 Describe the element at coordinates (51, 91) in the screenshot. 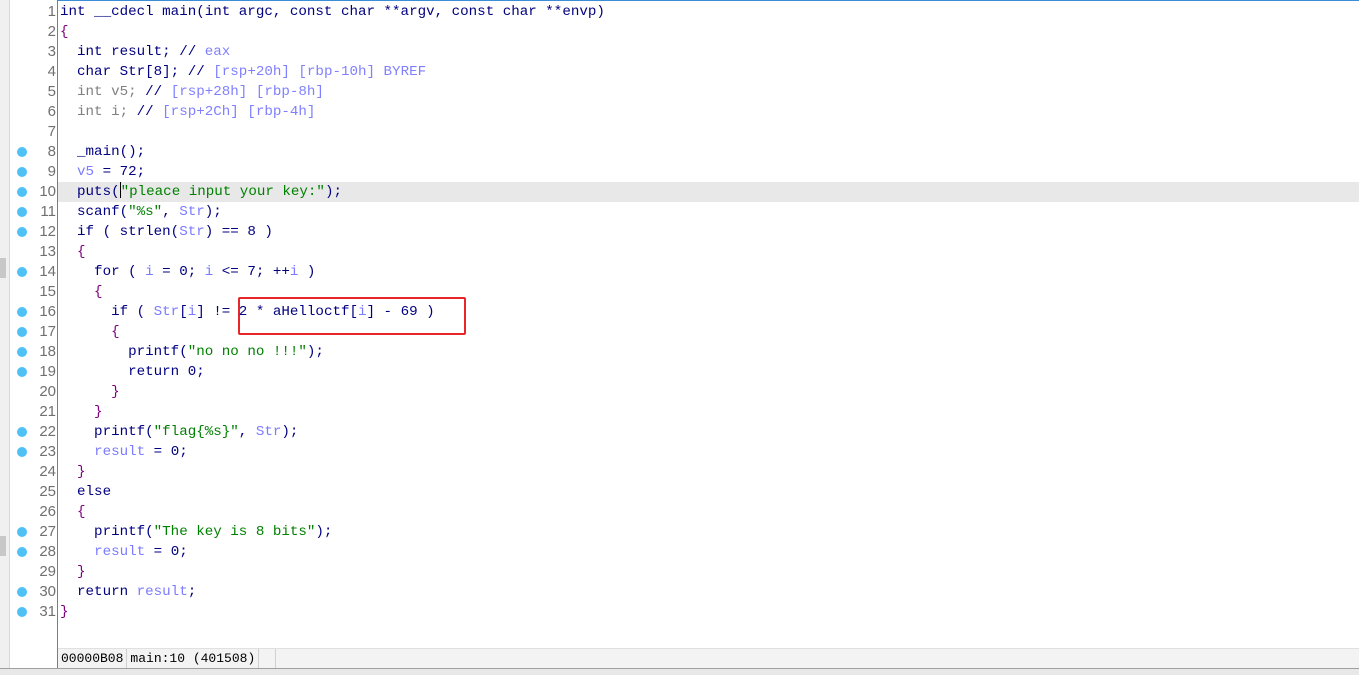

I see `line-number: 5` at that location.